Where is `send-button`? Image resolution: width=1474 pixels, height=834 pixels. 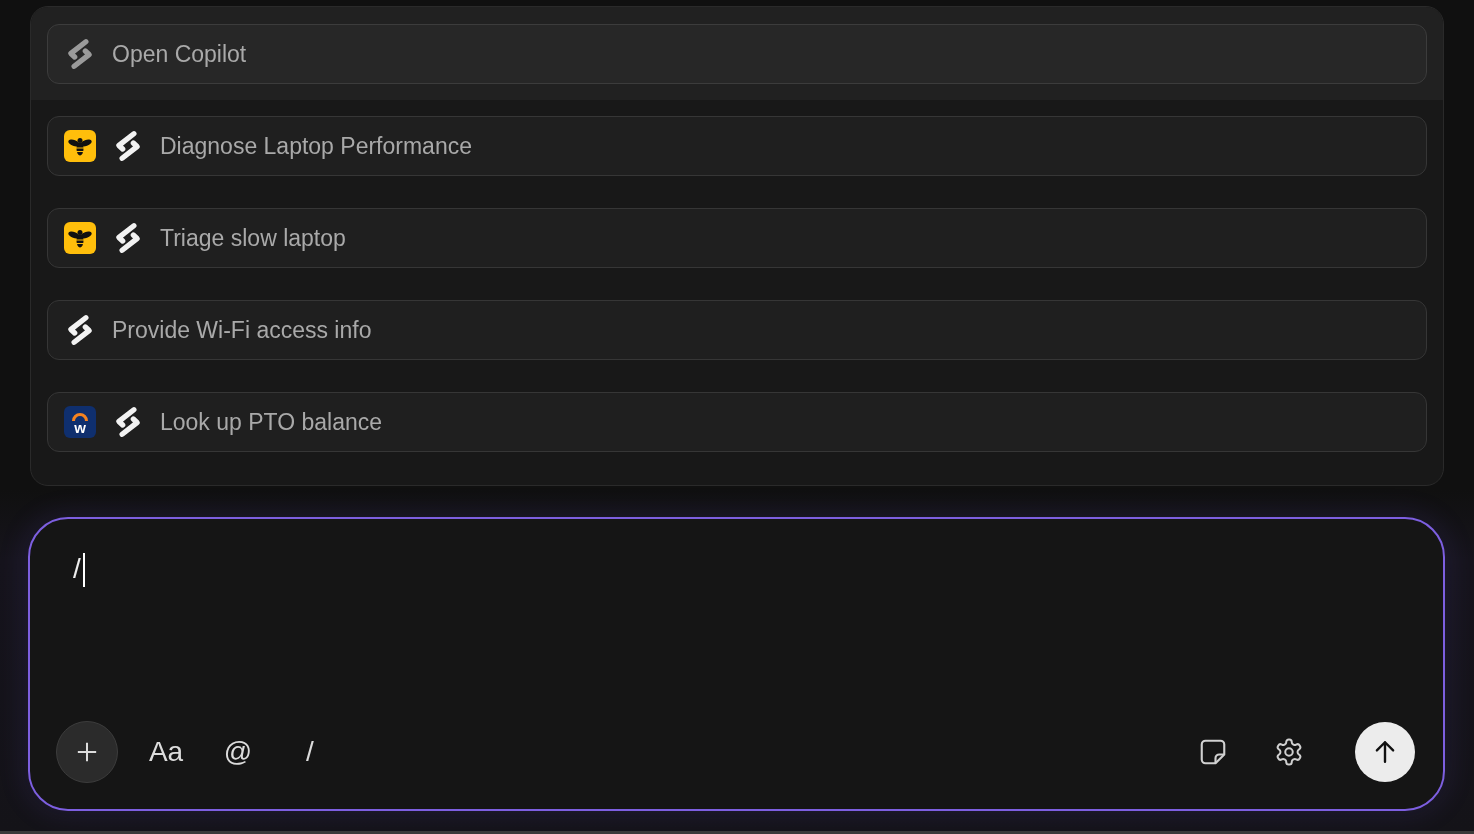 send-button is located at coordinates (1385, 752).